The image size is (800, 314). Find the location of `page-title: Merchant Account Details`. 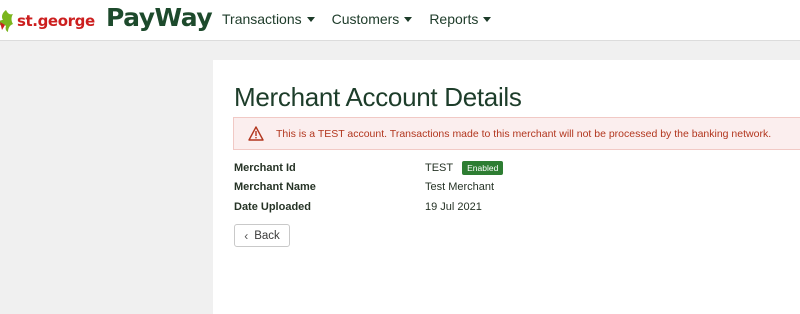

page-title: Merchant Account Details is located at coordinates (378, 97).